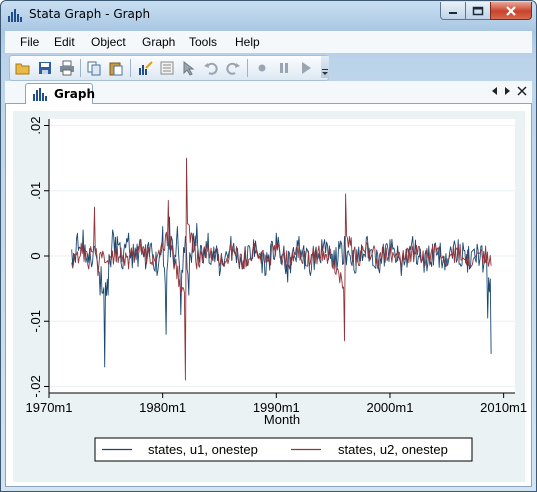 This screenshot has width=537, height=492. Describe the element at coordinates (233, 68) in the screenshot. I see `redo-icon` at that location.